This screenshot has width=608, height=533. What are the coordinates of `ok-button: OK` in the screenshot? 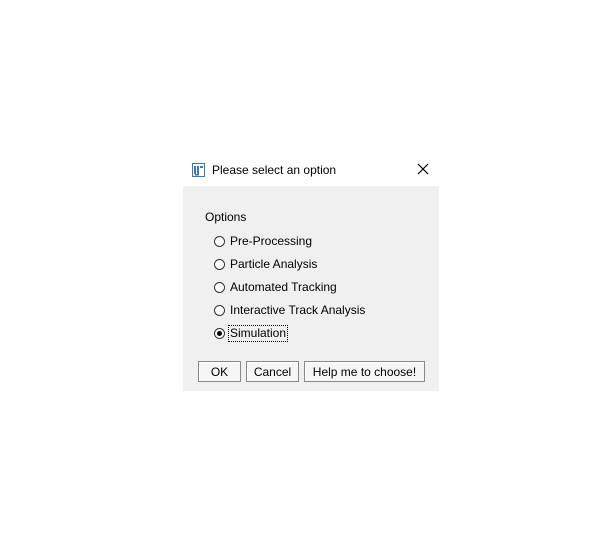 It's located at (219, 371).